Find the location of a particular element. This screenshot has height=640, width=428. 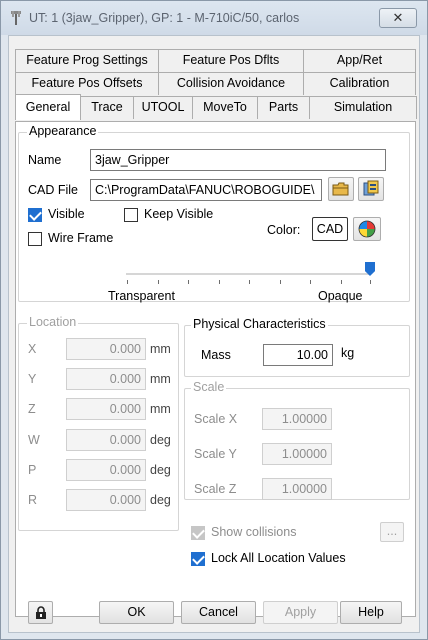

tab-app-ret: App/Ret is located at coordinates (359, 60).